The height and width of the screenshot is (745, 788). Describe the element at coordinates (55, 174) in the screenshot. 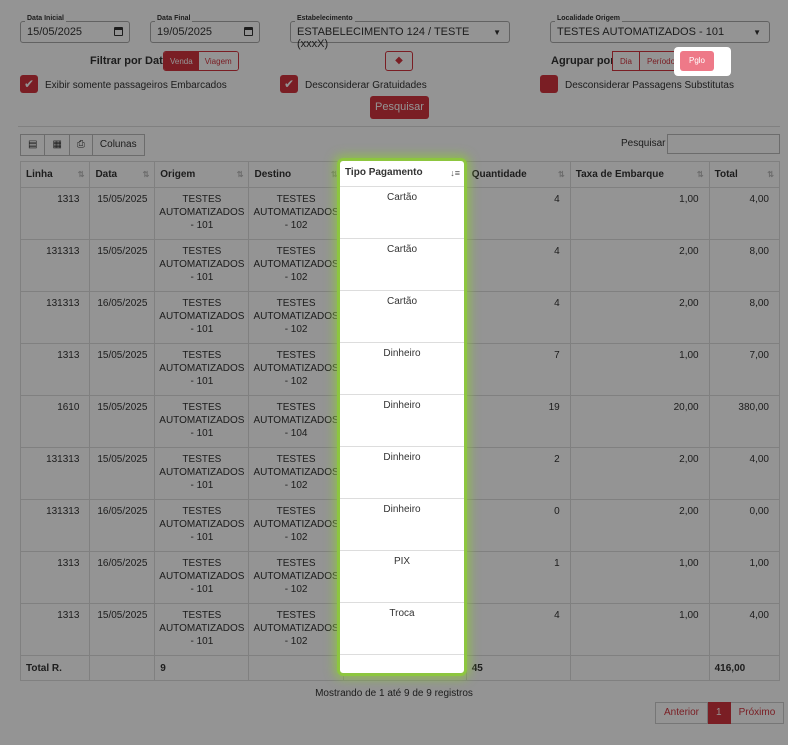

I see `col-header-linha: Linha ⇅` at that location.